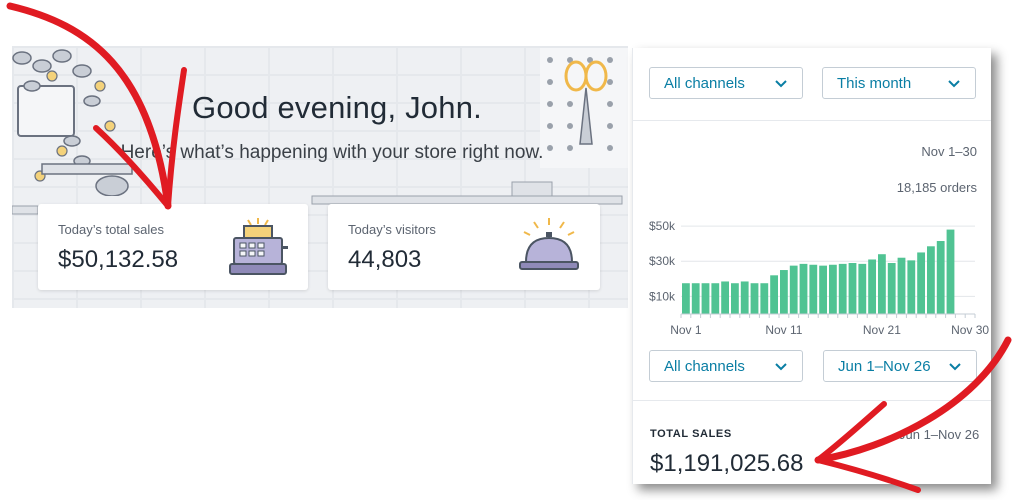 Image resolution: width=1018 pixels, height=500 pixels. Describe the element at coordinates (936, 187) in the screenshot. I see `orders-count: 18,185 orders` at that location.